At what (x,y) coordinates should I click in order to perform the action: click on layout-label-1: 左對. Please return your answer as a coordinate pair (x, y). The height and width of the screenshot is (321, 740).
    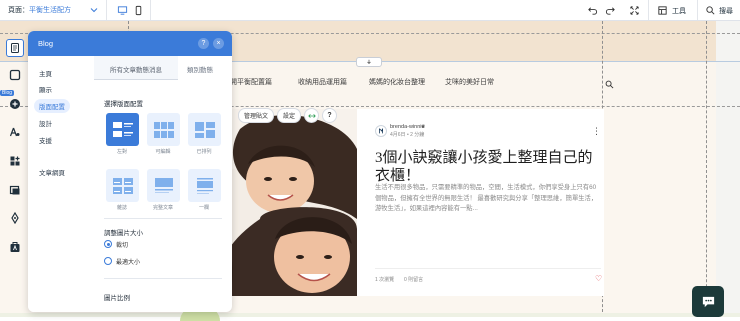
    Looking at the image, I should click on (121, 152).